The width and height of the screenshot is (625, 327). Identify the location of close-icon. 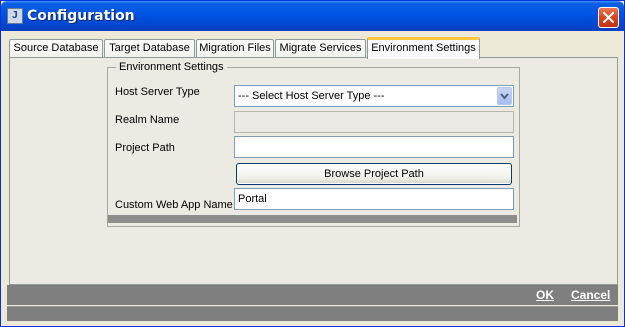
(608, 17).